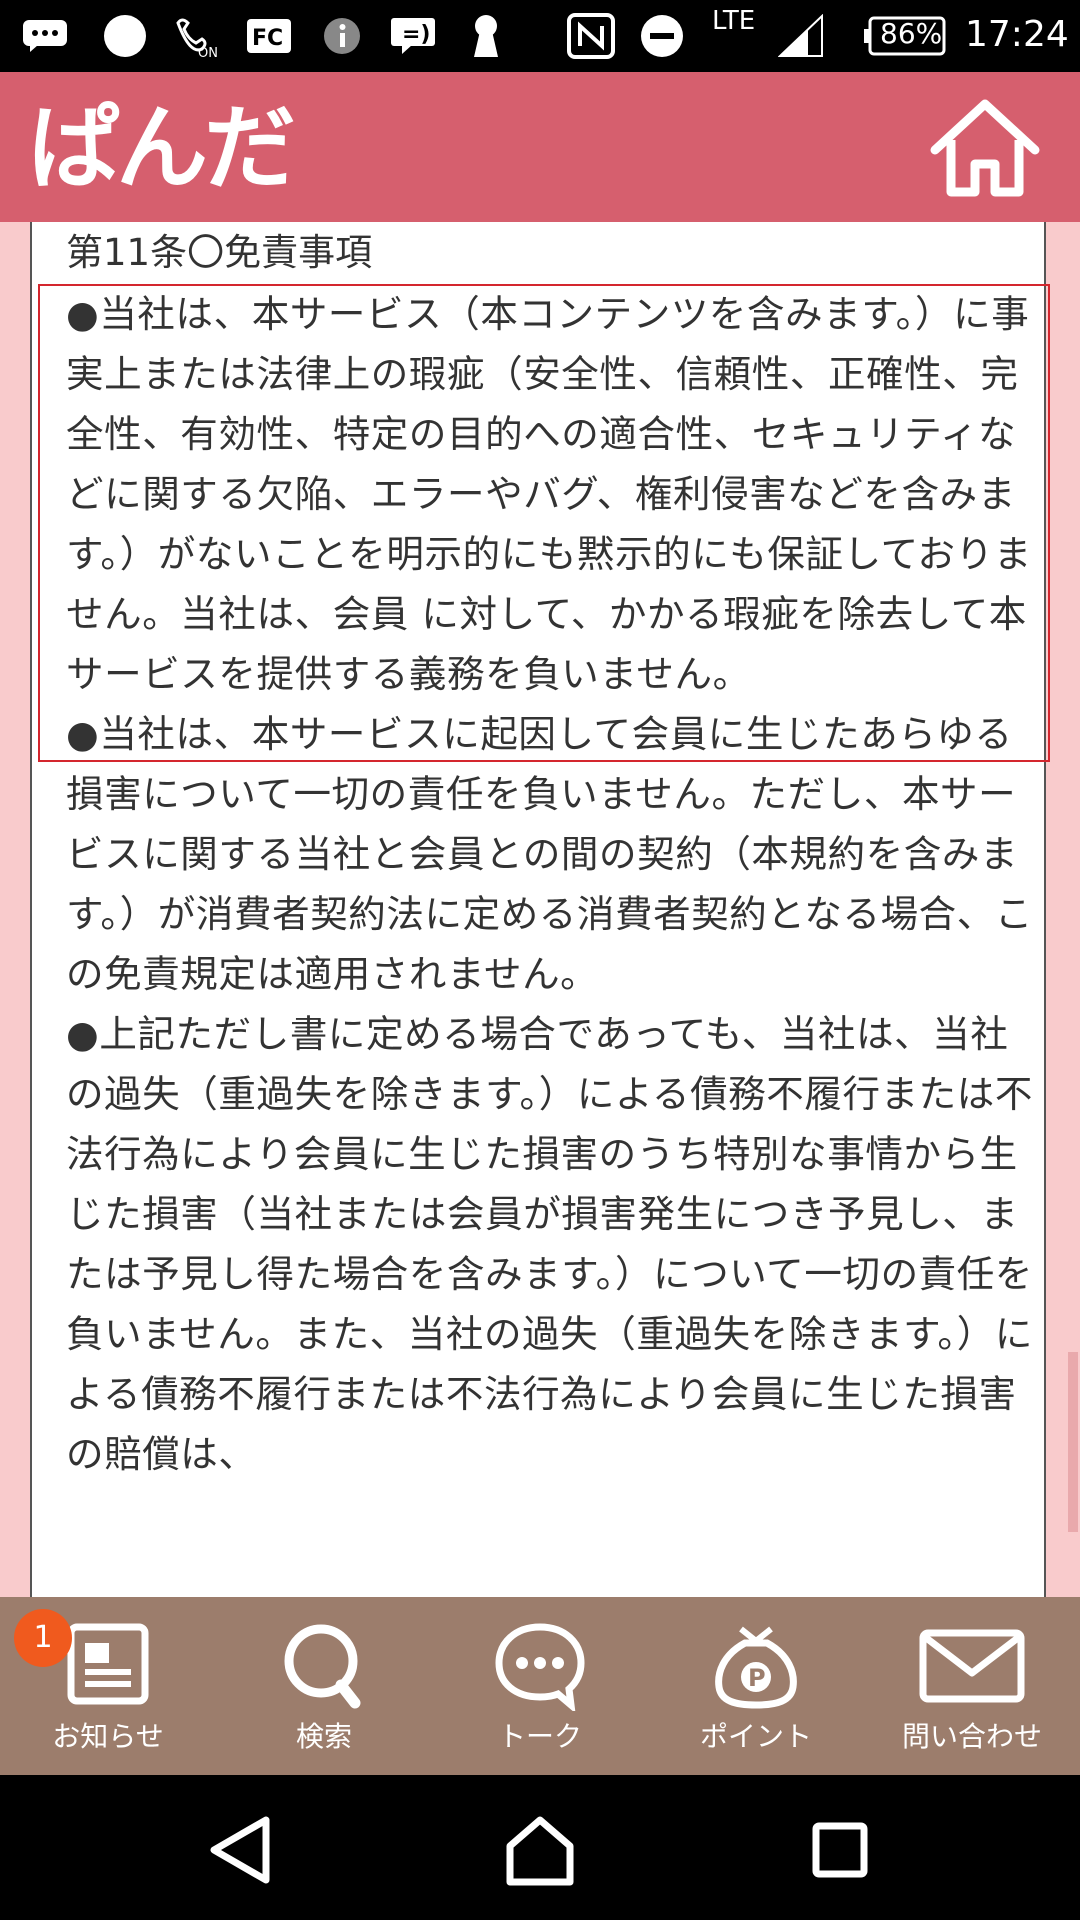  I want to click on notification-badge: 1, so click(43, 1638).